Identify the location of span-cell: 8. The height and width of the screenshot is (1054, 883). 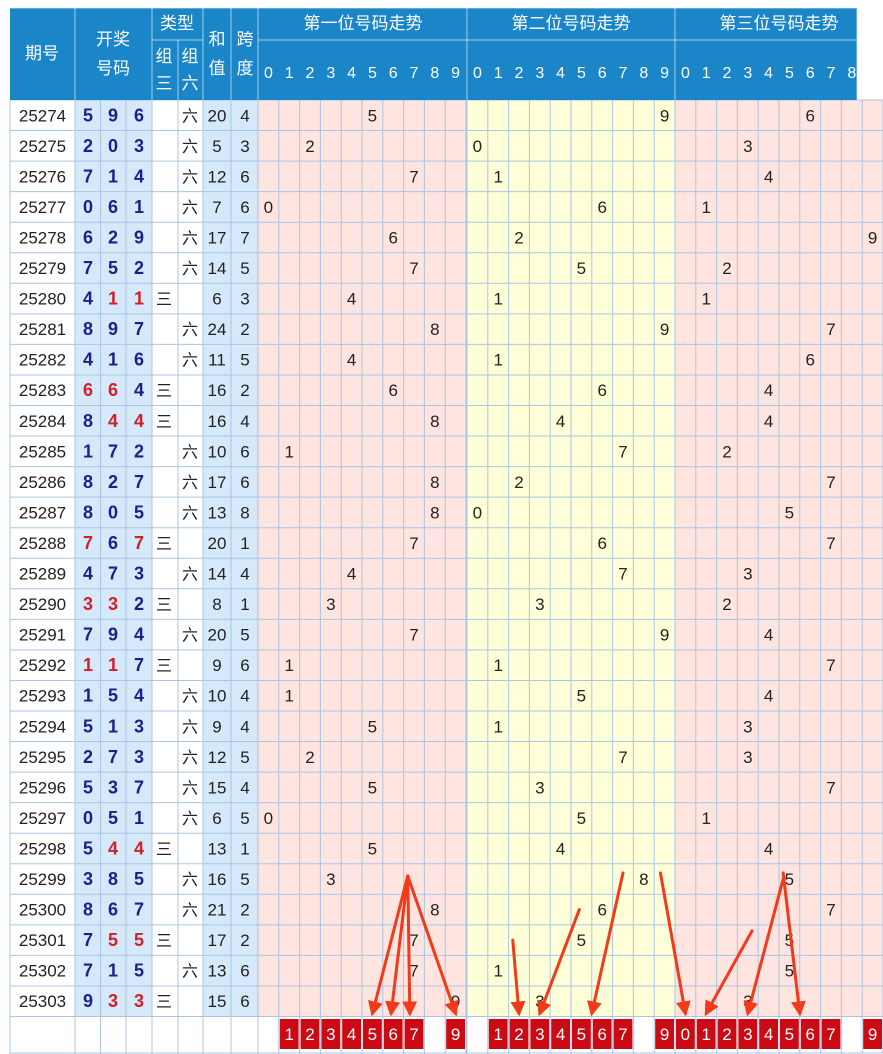
(244, 512).